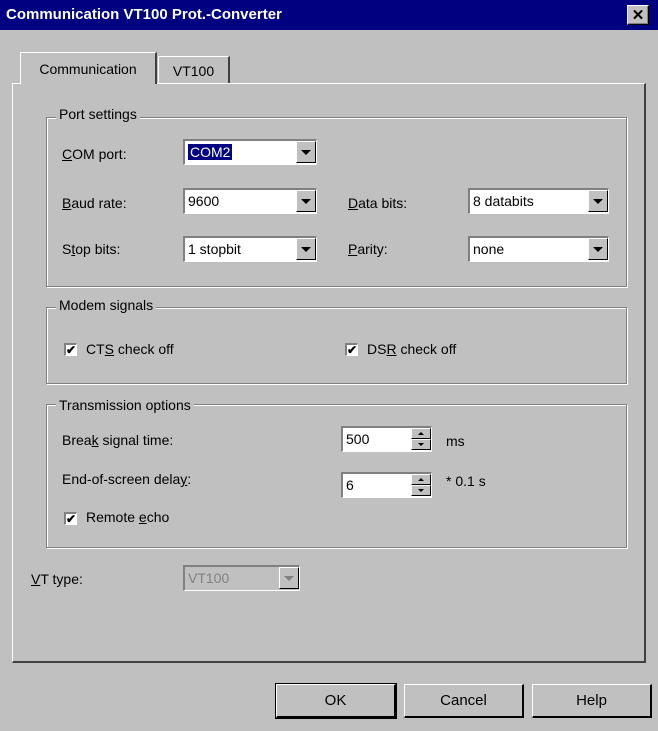 The height and width of the screenshot is (731, 658). Describe the element at coordinates (538, 201) in the screenshot. I see `data-bits-select: 8 databits` at that location.